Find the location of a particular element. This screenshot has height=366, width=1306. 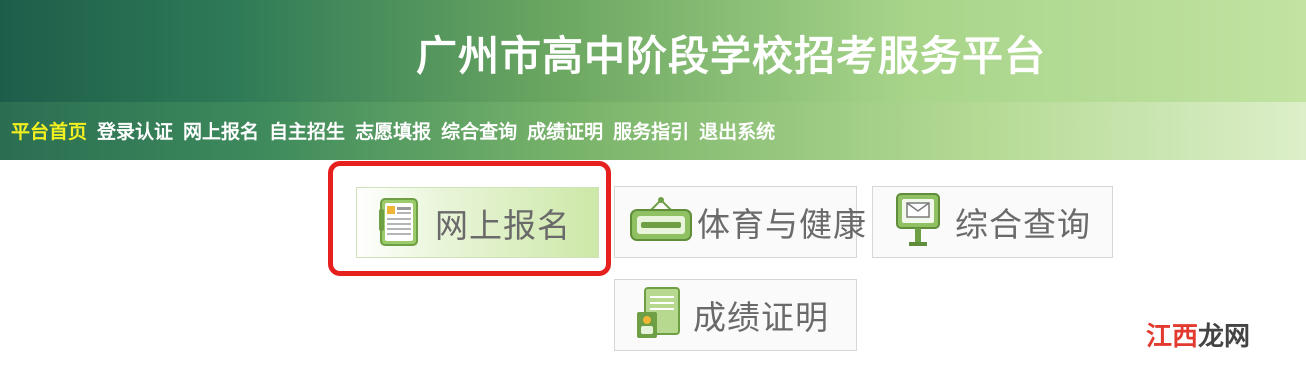

grade-certificate-tile: 成绩证明 is located at coordinates (735, 315).